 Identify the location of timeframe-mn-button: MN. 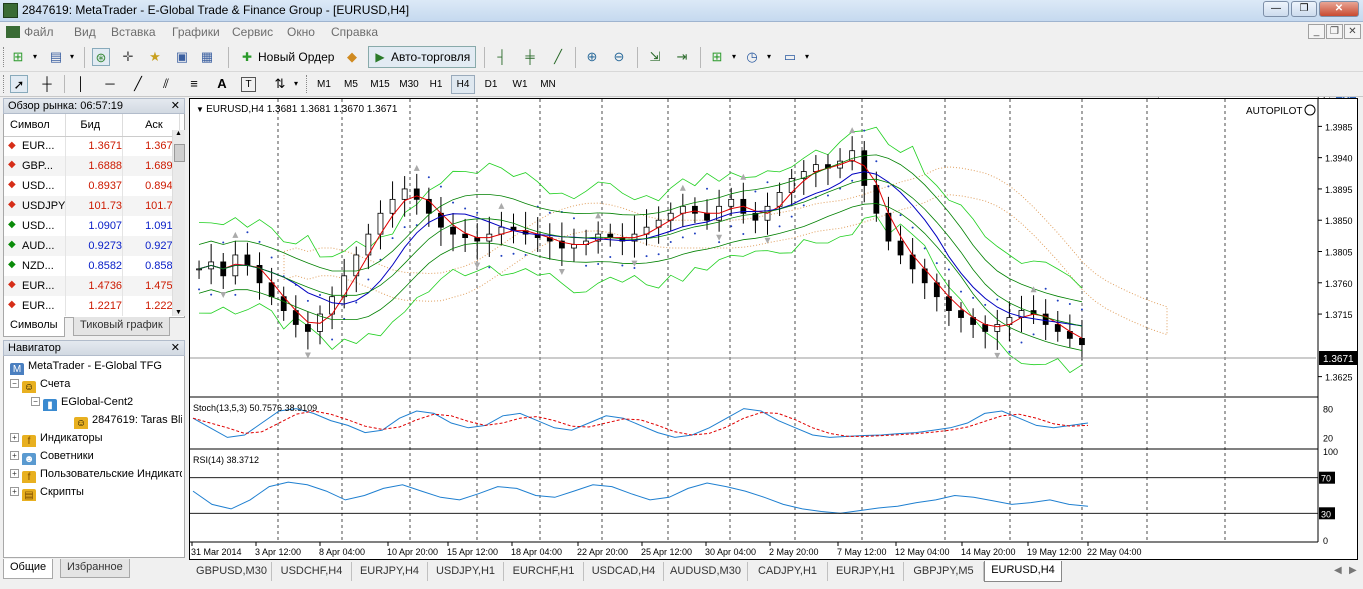
(548, 84).